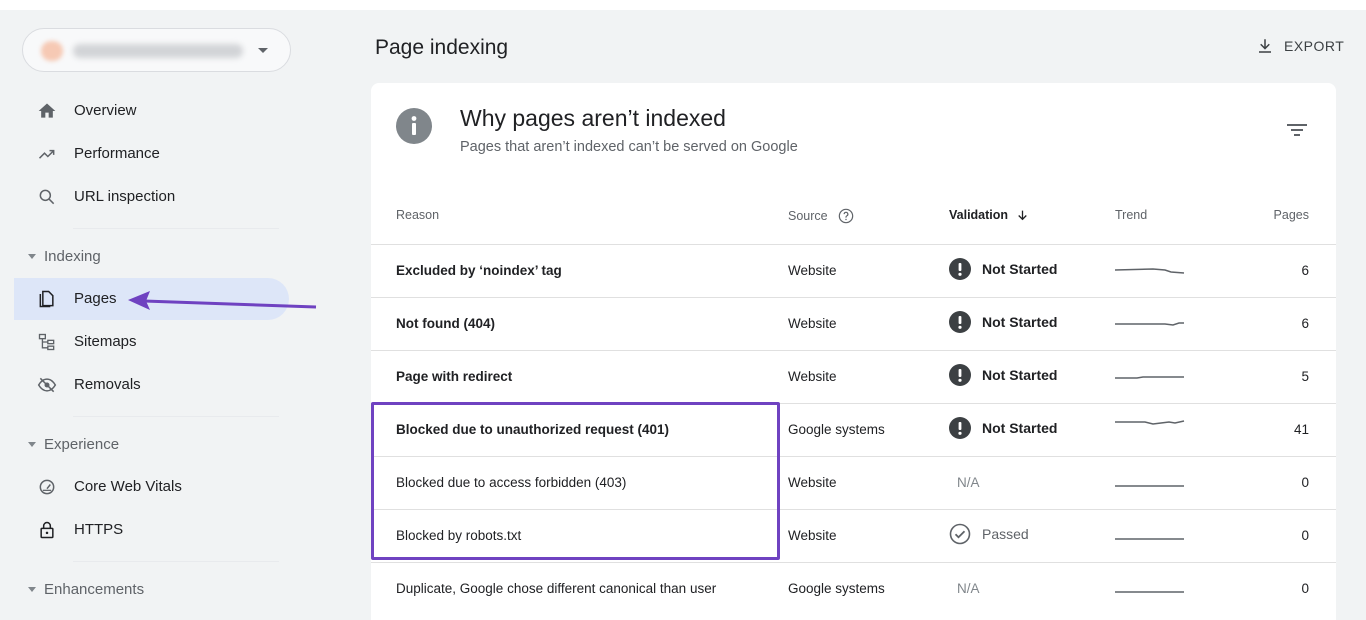  What do you see at coordinates (1305, 376) in the screenshot?
I see `pages-count: 5` at bounding box center [1305, 376].